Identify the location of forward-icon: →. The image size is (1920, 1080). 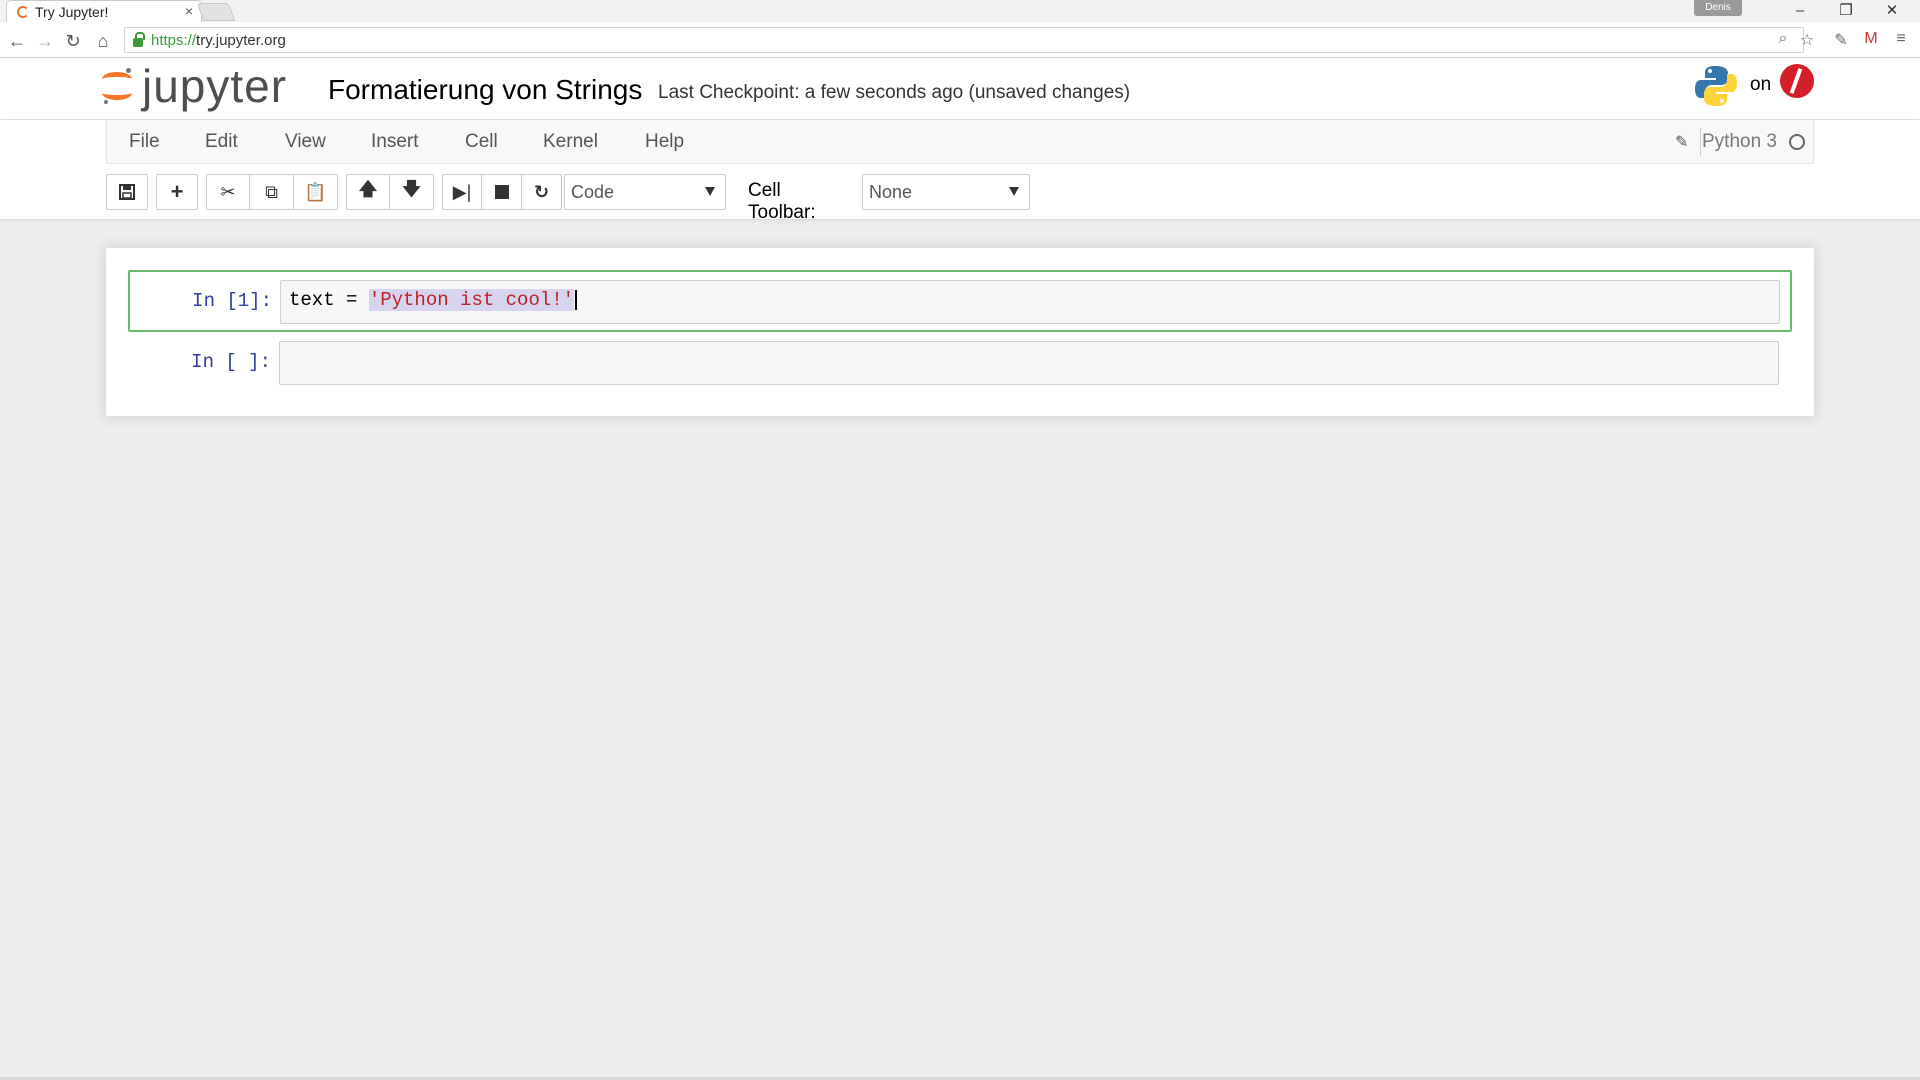
(45, 41).